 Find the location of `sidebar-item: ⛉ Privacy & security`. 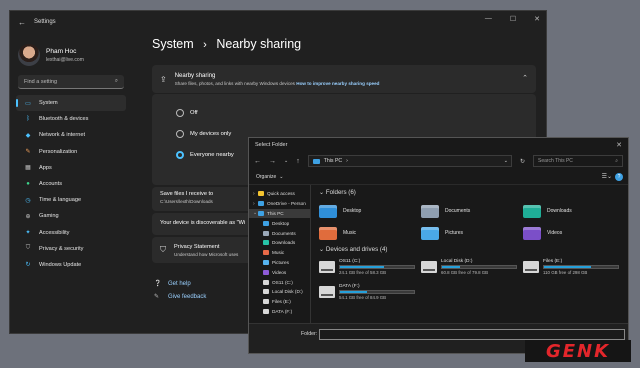

sidebar-item: ⛉ Privacy & security is located at coordinates (71, 249).